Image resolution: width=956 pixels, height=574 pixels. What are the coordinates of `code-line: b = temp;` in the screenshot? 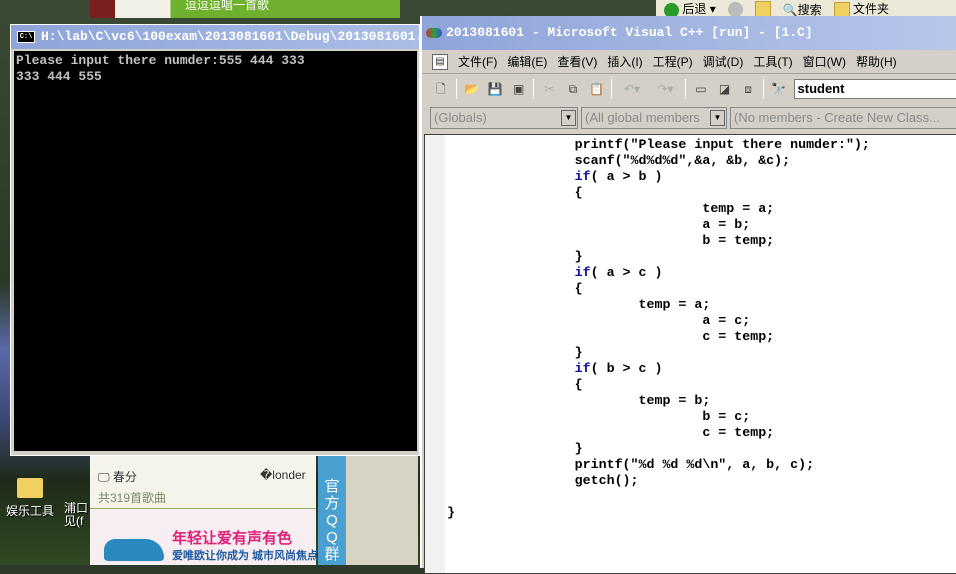 It's located at (611, 240).